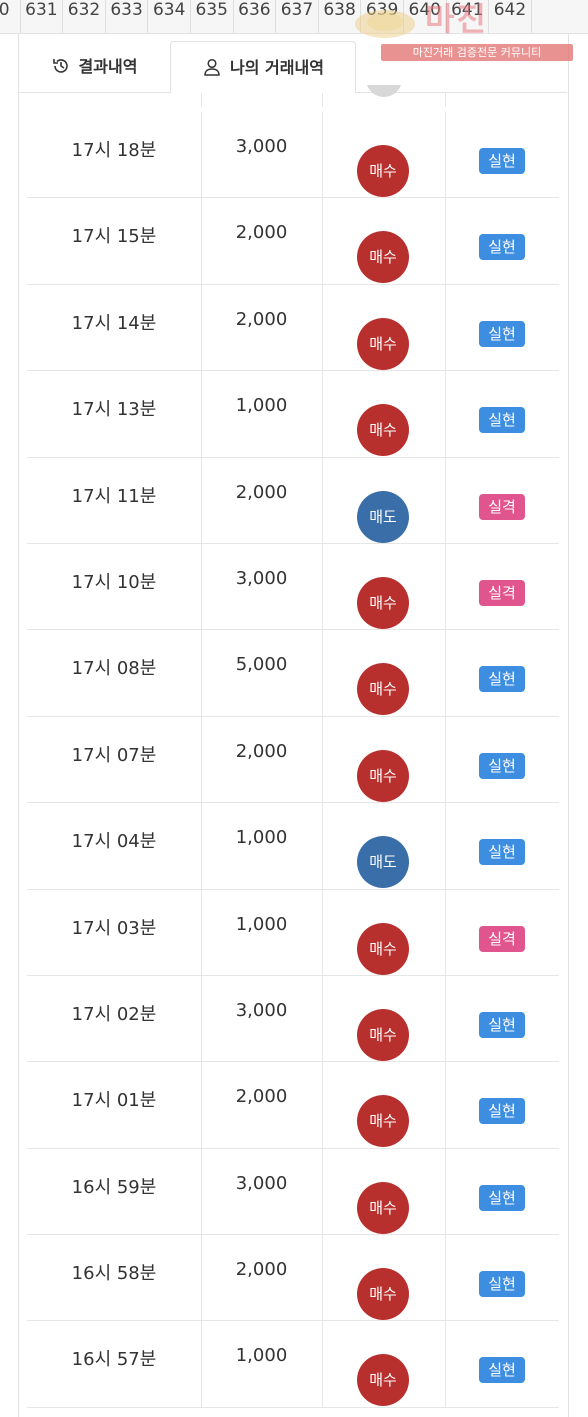 The width and height of the screenshot is (588, 1417). What do you see at coordinates (293, 932) in the screenshot?
I see `trade-row: 17시 03분 1,000 매수 실격` at bounding box center [293, 932].